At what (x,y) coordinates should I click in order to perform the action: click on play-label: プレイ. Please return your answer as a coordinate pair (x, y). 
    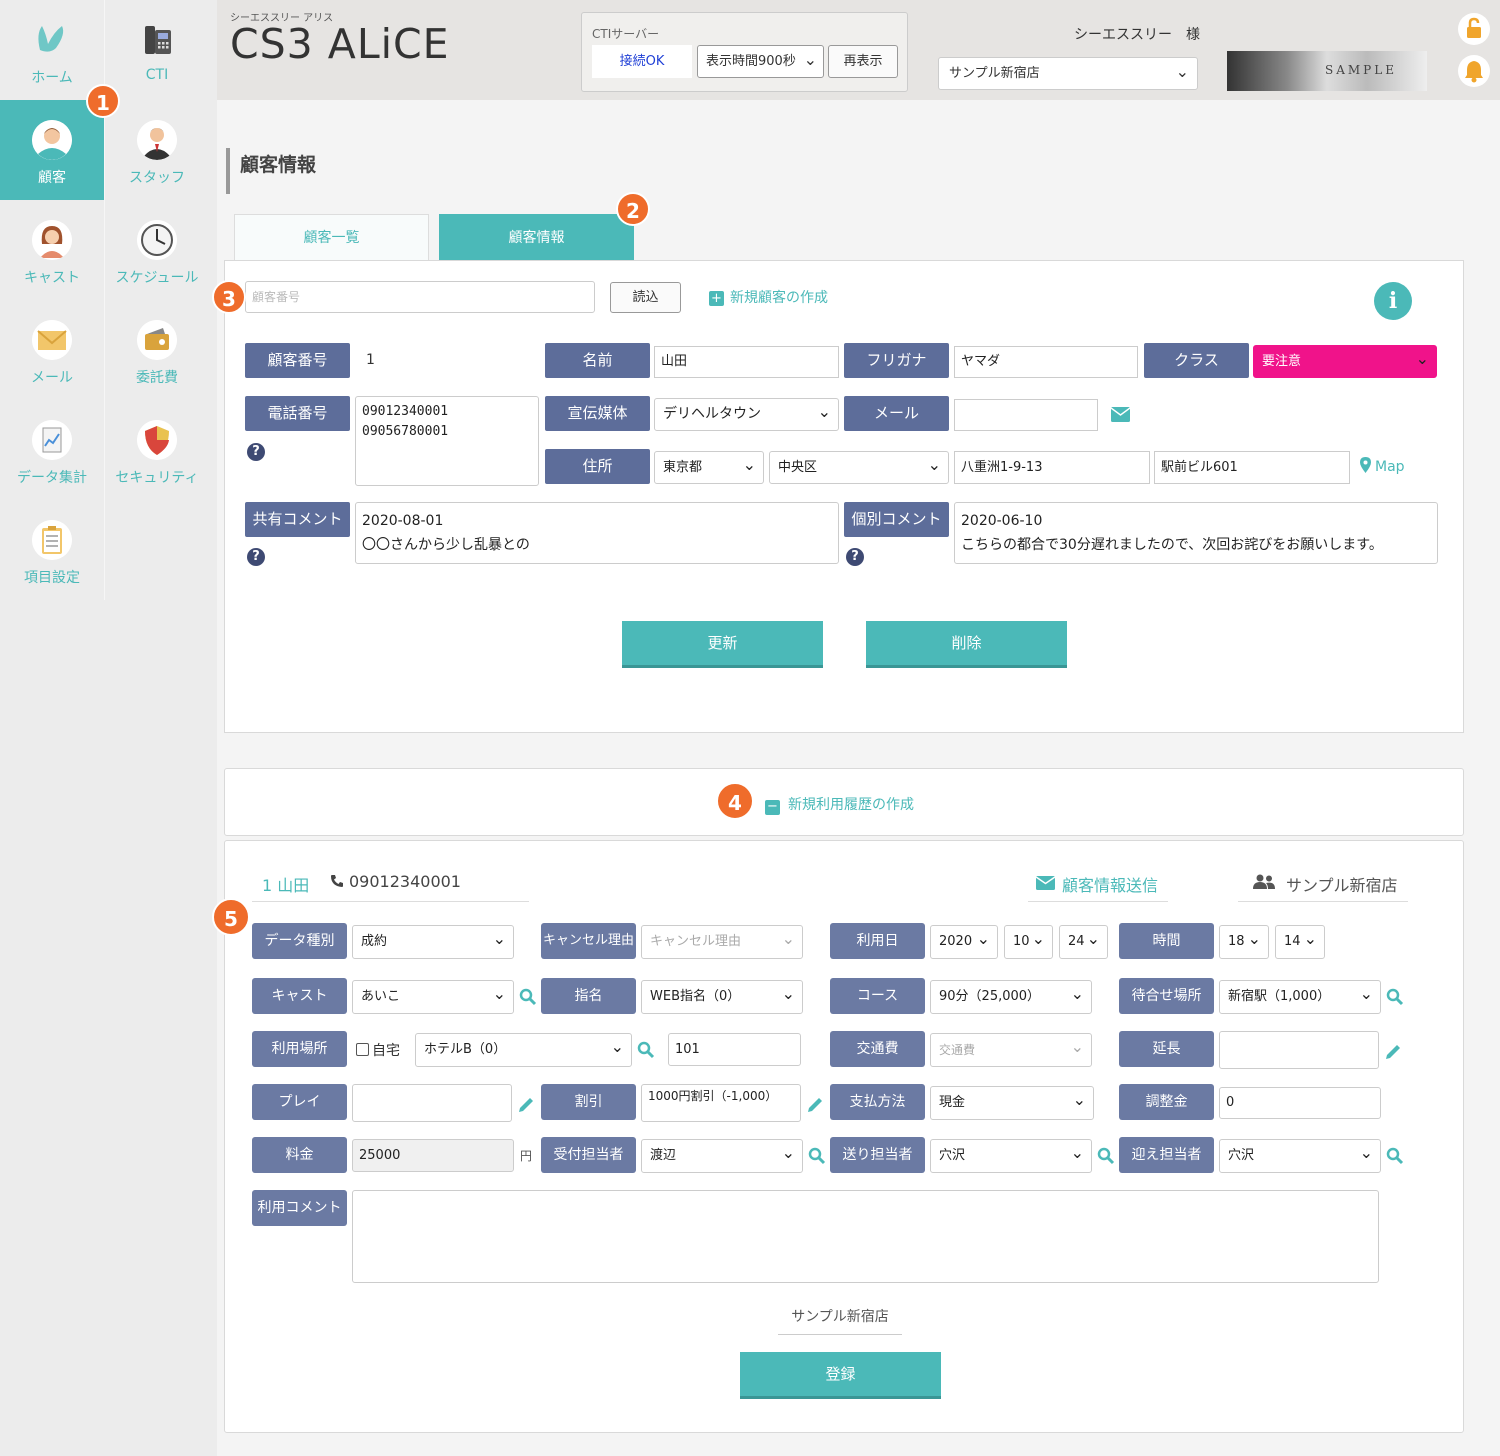
    Looking at the image, I should click on (299, 1102).